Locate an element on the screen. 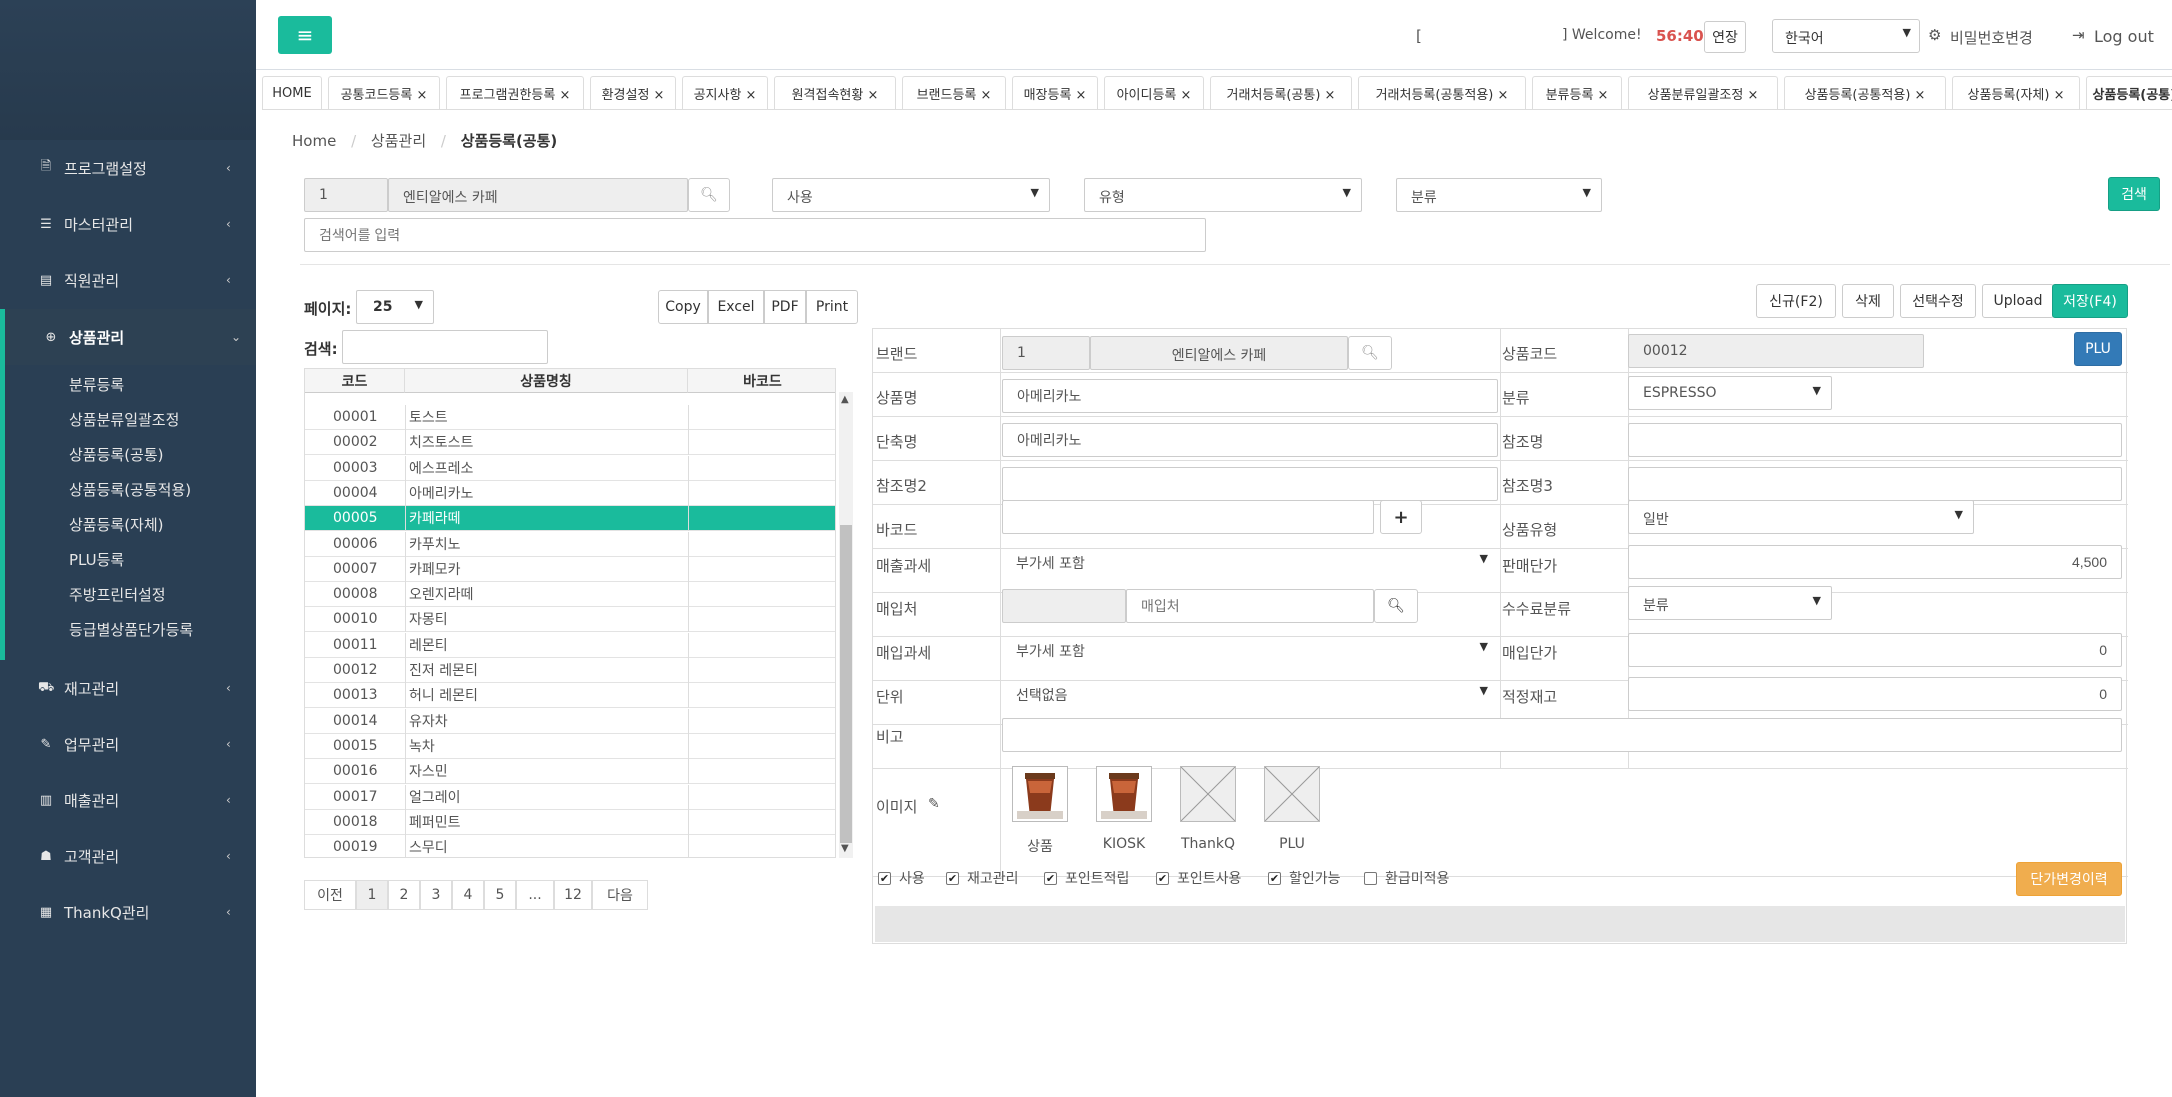 Image resolution: width=2172 pixels, height=1097 pixels. language-select: 한국어 ▼ is located at coordinates (1846, 36).